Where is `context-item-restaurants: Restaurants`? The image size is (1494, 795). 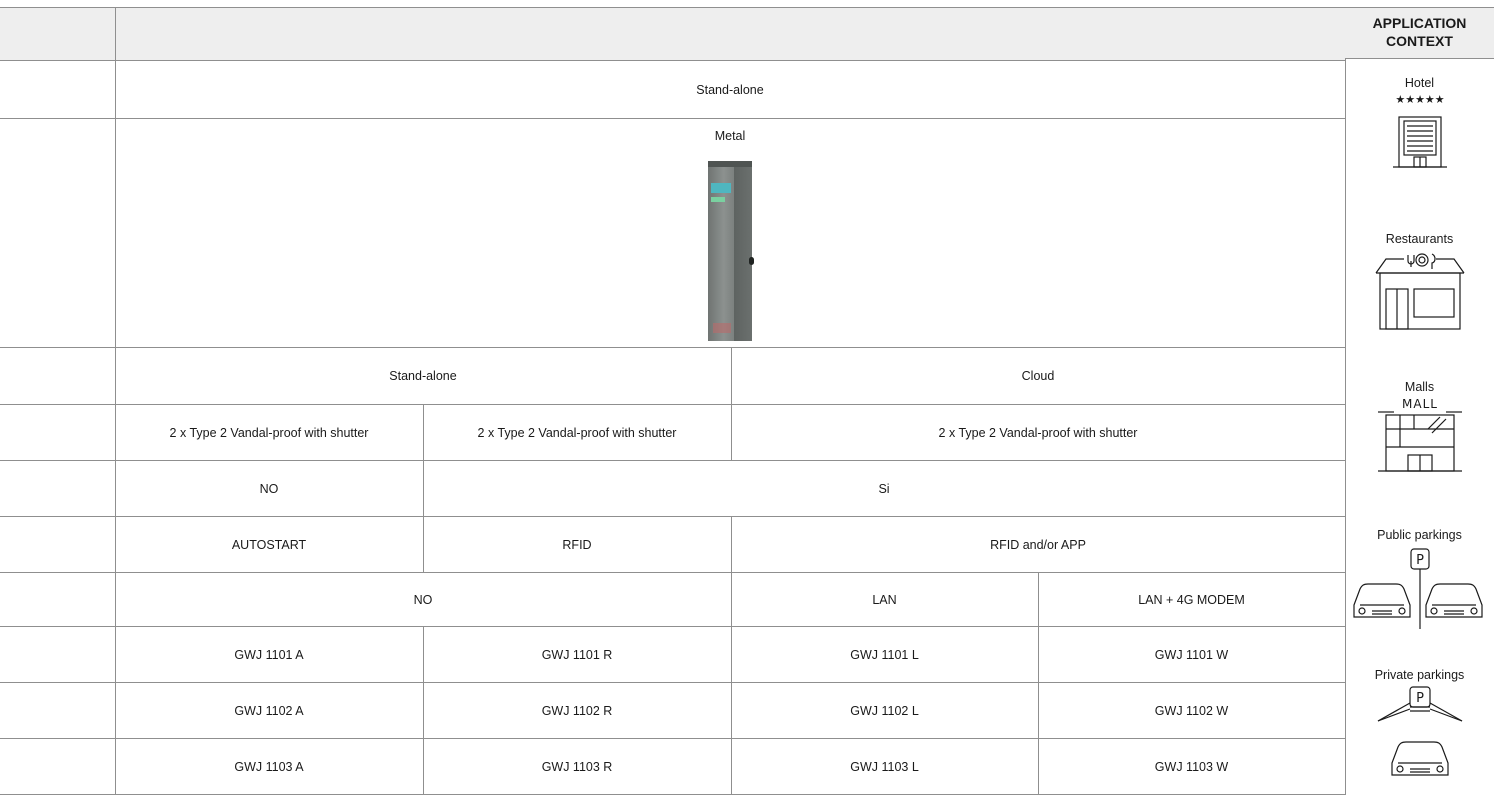 context-item-restaurants: Restaurants is located at coordinates (1419, 282).